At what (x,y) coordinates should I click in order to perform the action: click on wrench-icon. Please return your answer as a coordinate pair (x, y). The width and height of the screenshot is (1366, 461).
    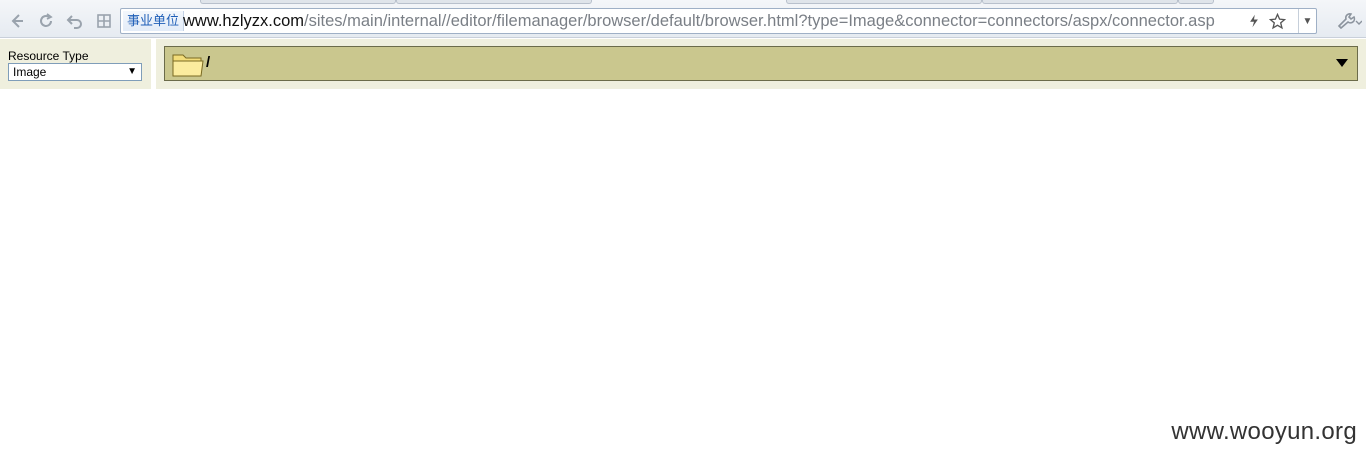
    Looking at the image, I should click on (1348, 21).